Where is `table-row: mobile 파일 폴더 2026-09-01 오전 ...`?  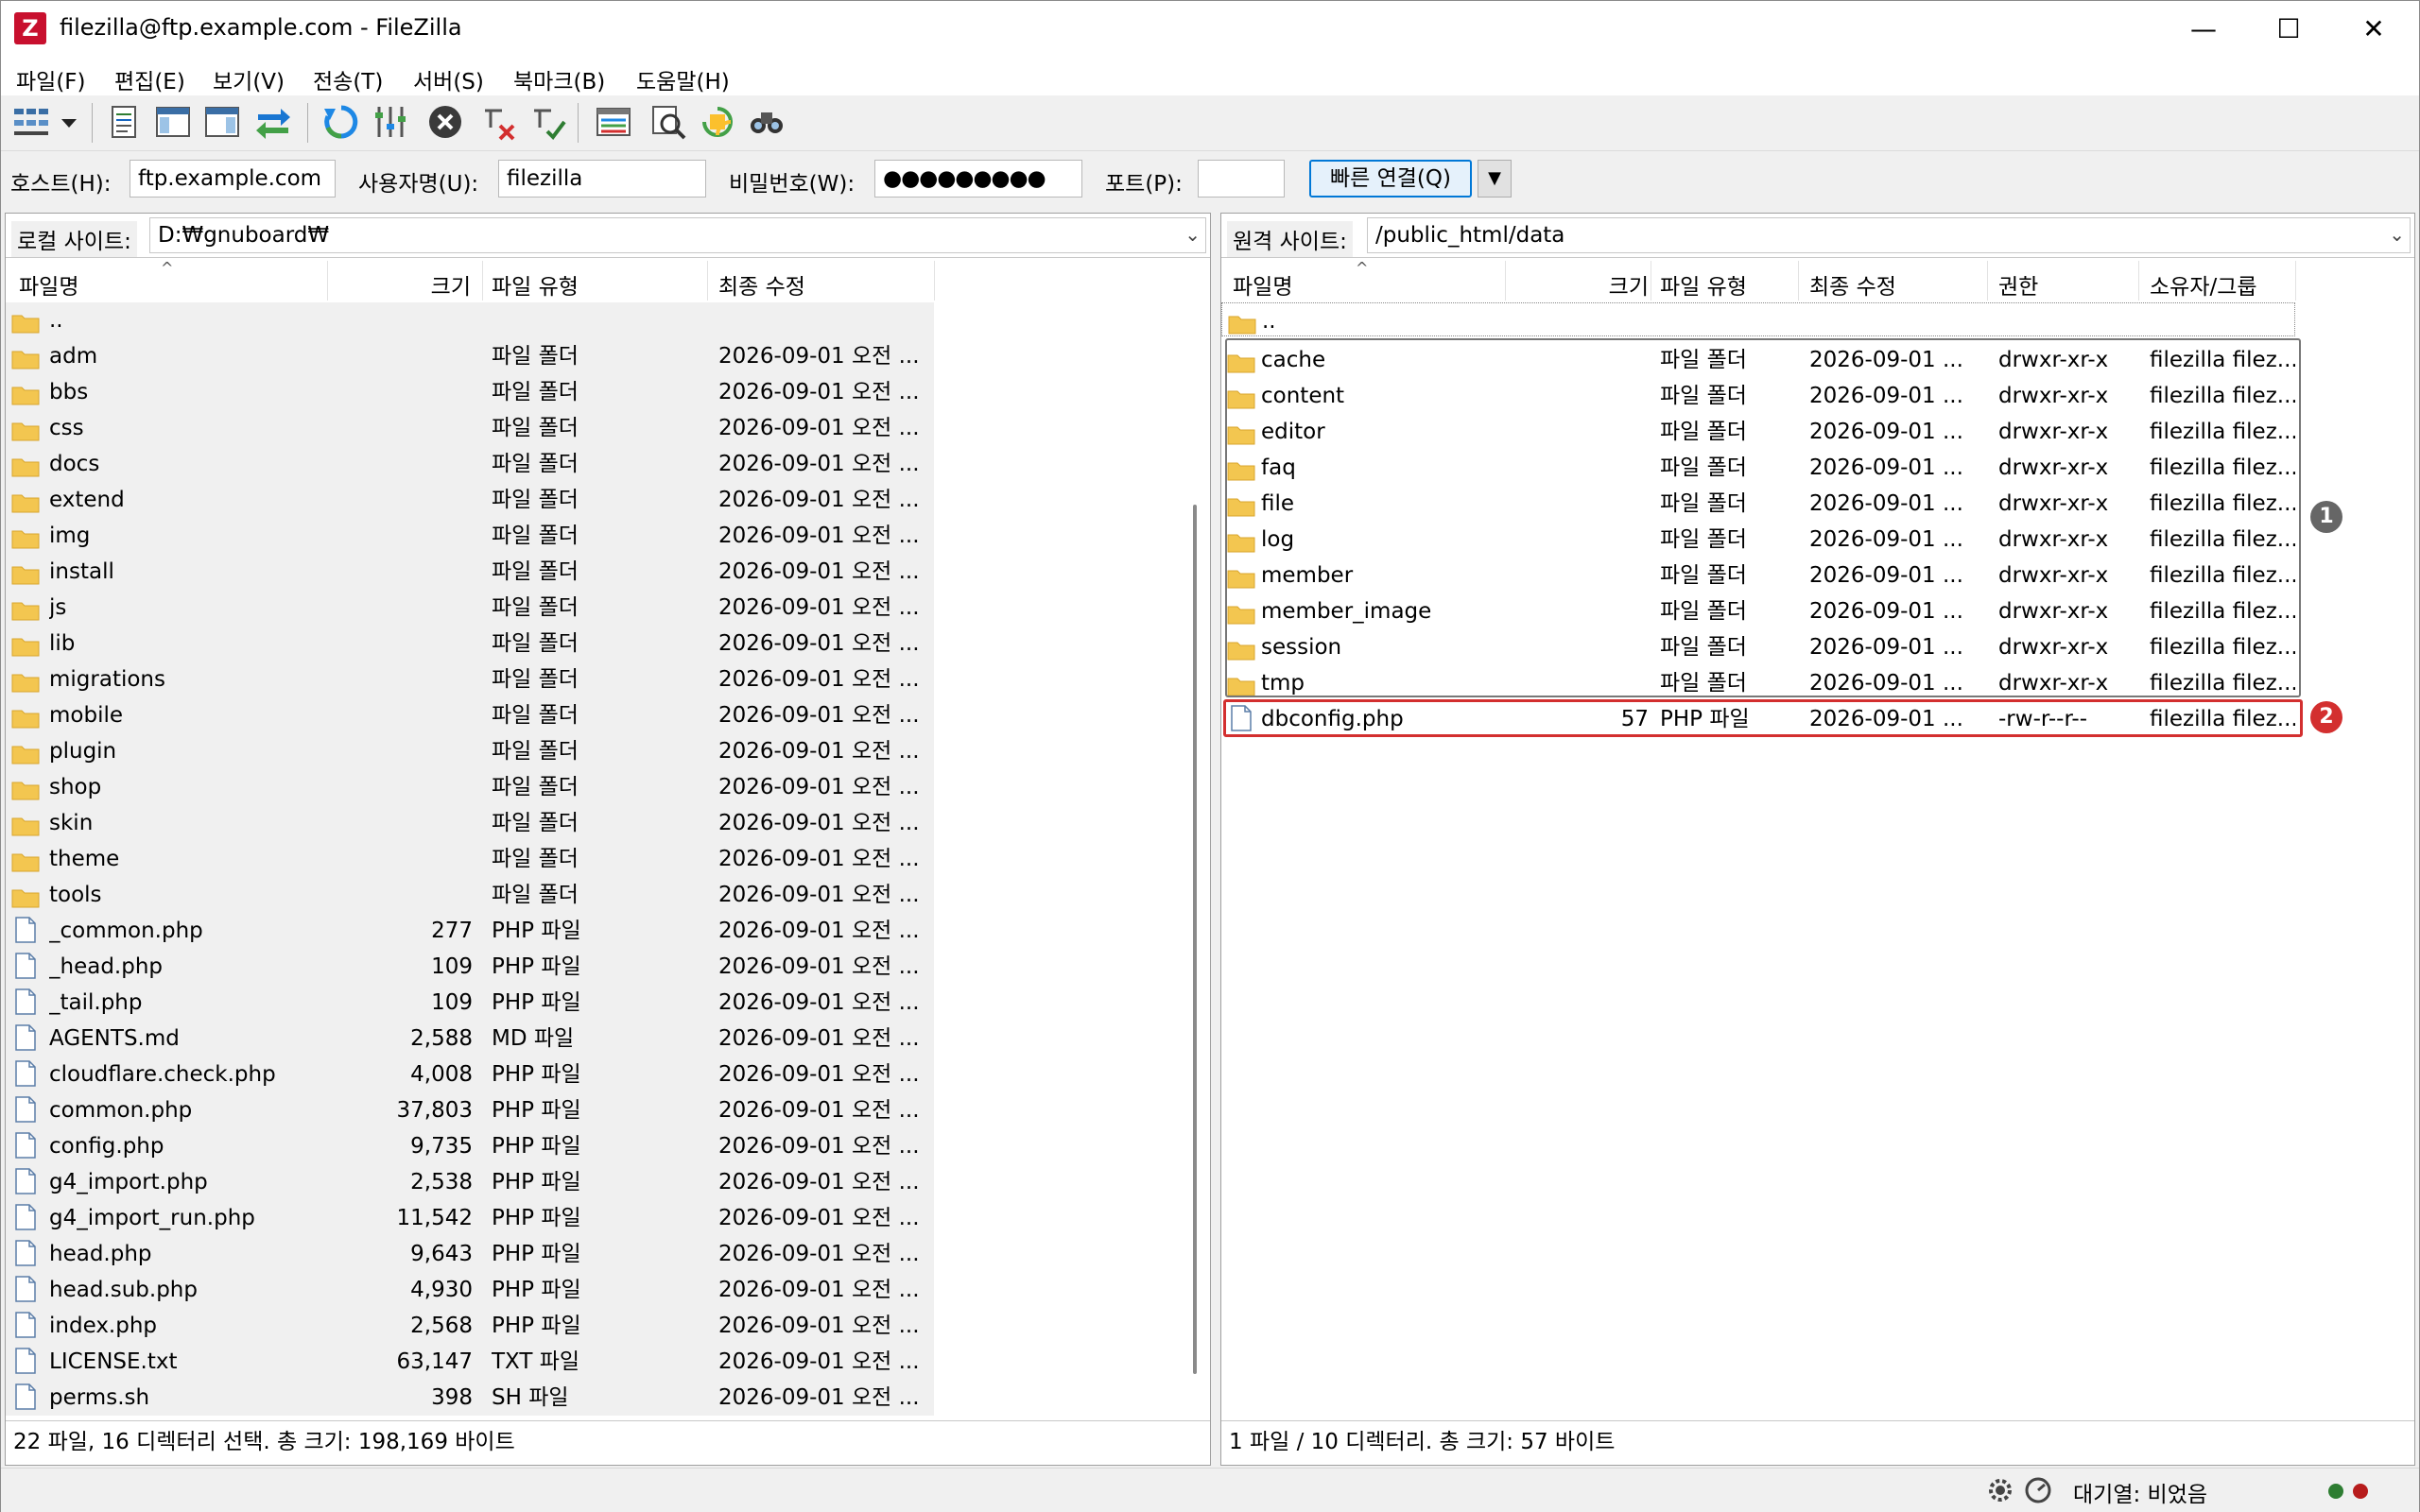 table-row: mobile 파일 폴더 2026-09-01 오전 ... is located at coordinates (470, 715).